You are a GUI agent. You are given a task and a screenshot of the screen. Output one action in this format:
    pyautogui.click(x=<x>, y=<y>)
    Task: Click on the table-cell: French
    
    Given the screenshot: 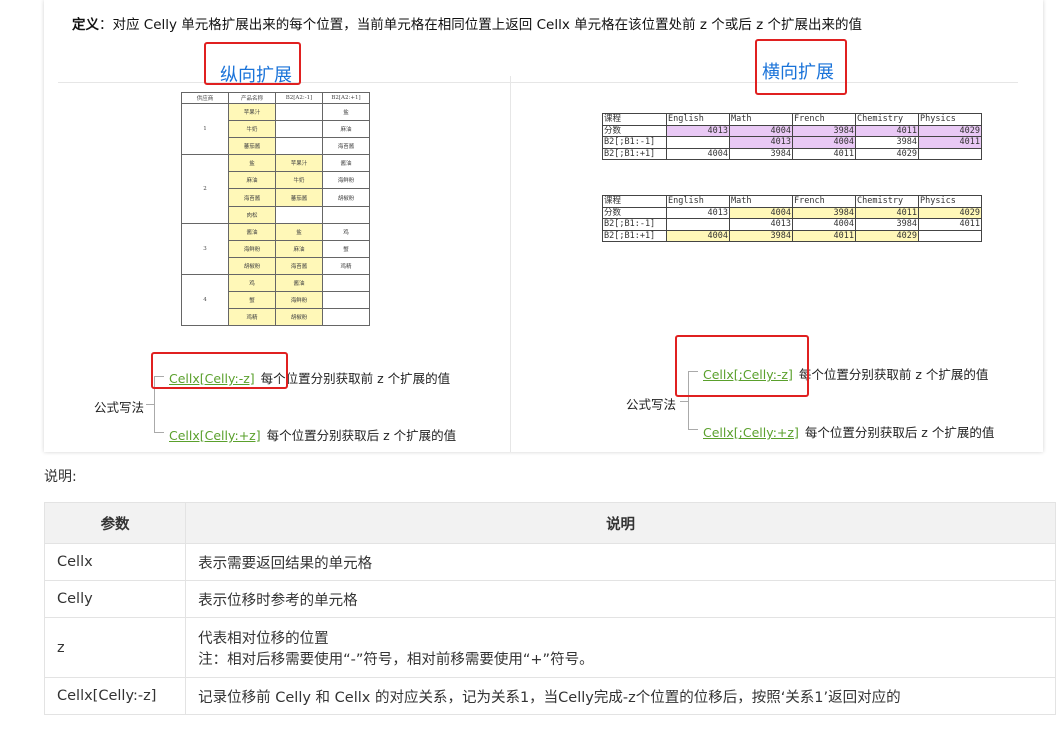 What is the action you would take?
    pyautogui.click(x=824, y=119)
    